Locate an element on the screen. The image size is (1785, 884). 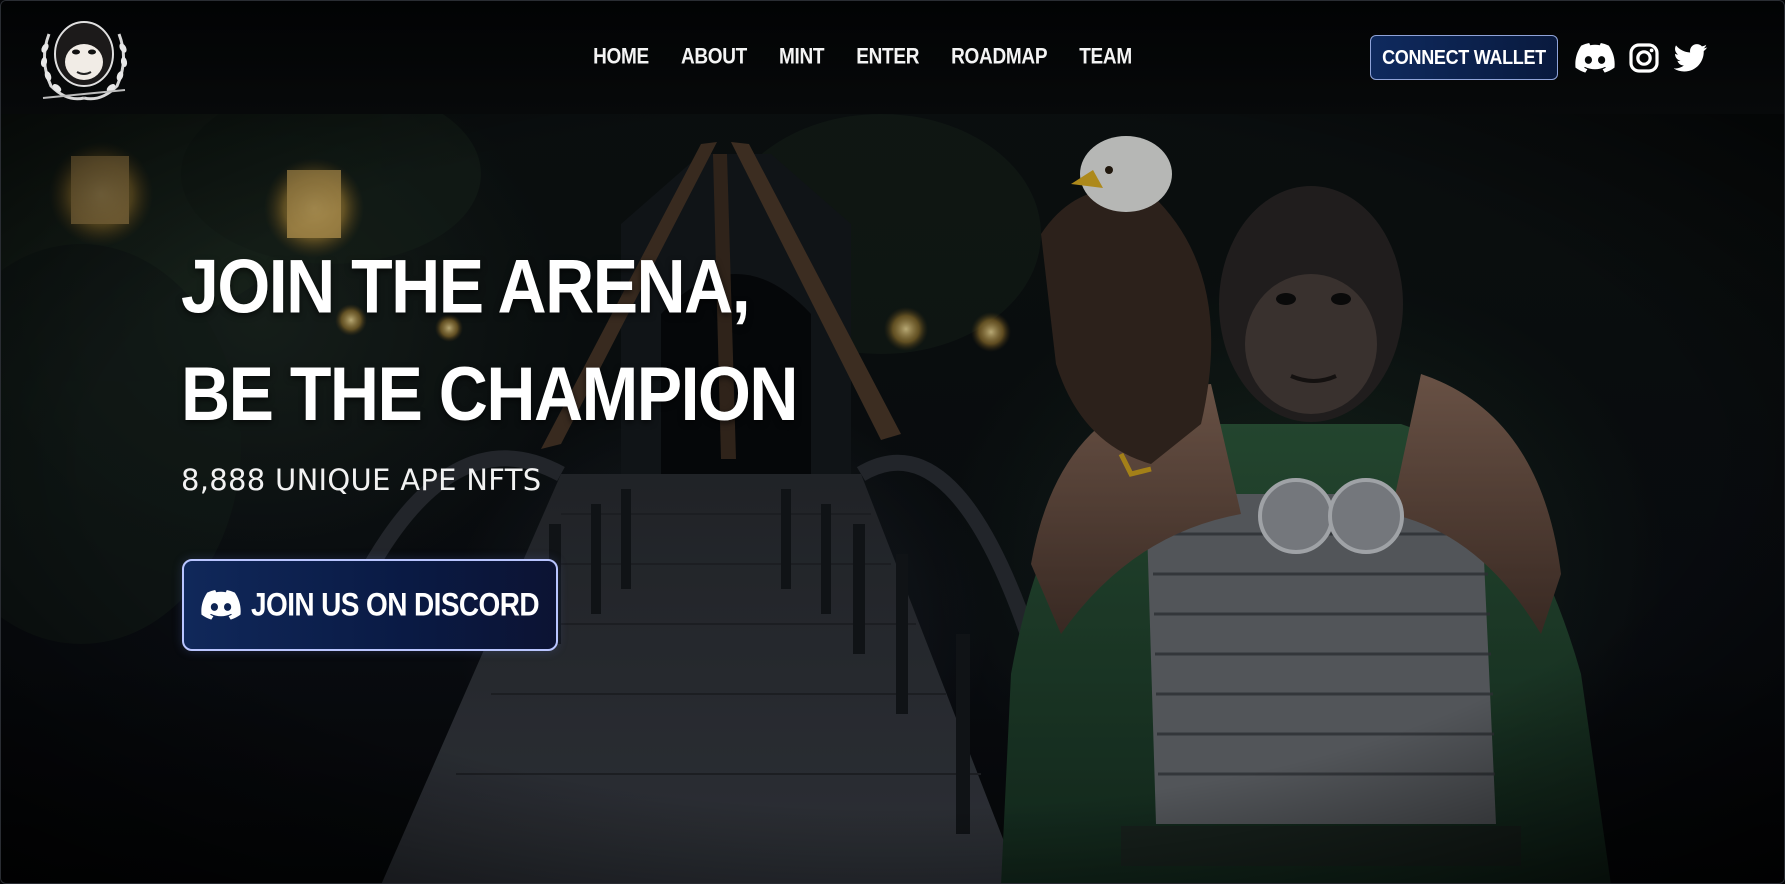
connect-wallet-button: CONNECT WALLET is located at coordinates (1464, 57).